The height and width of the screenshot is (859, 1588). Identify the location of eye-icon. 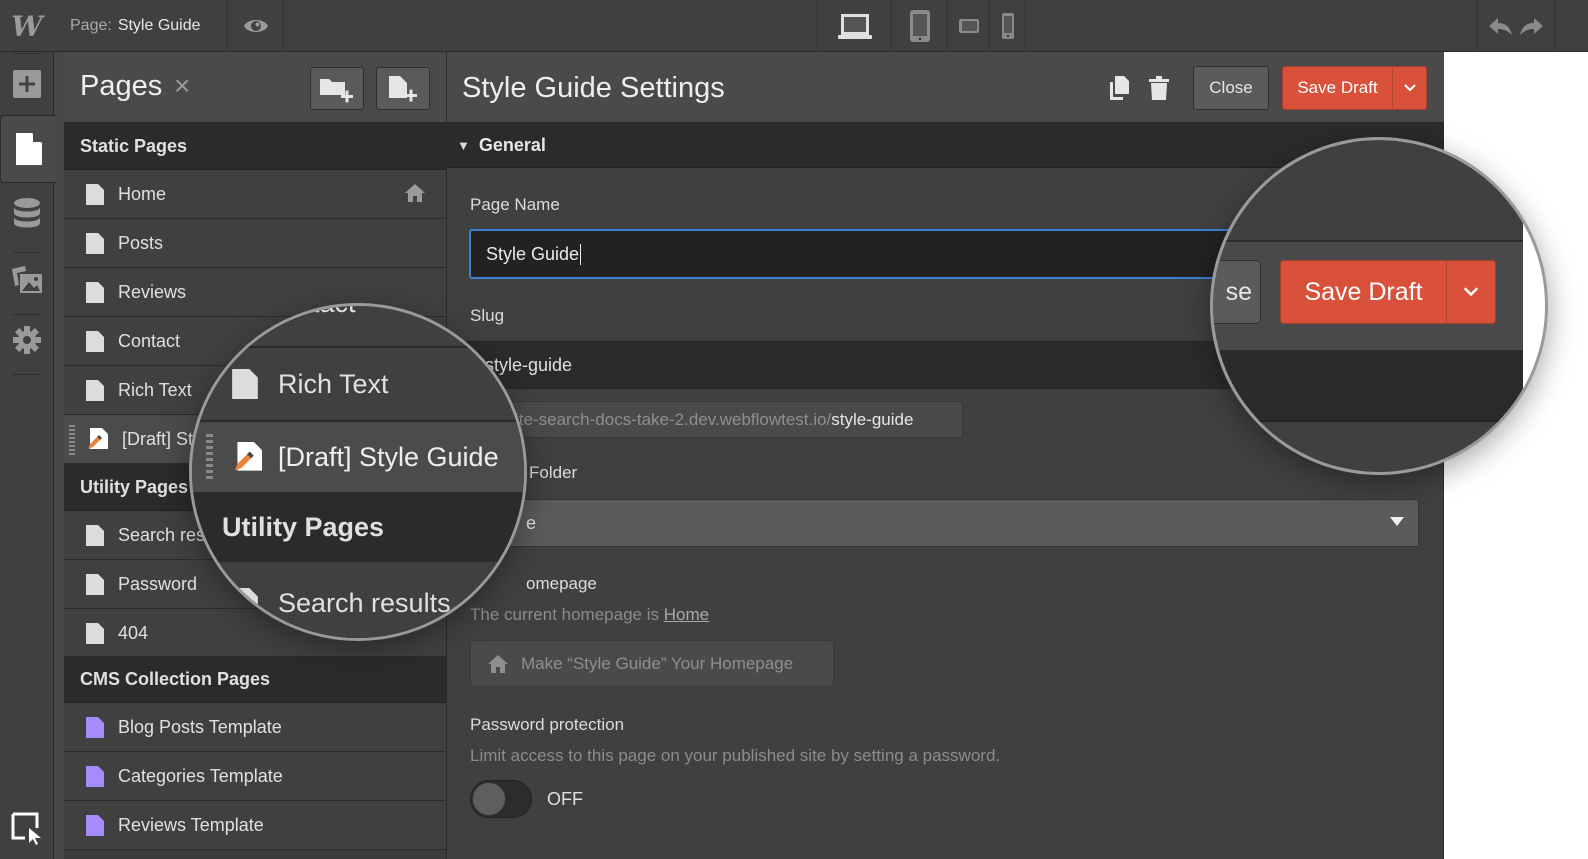
(255, 26).